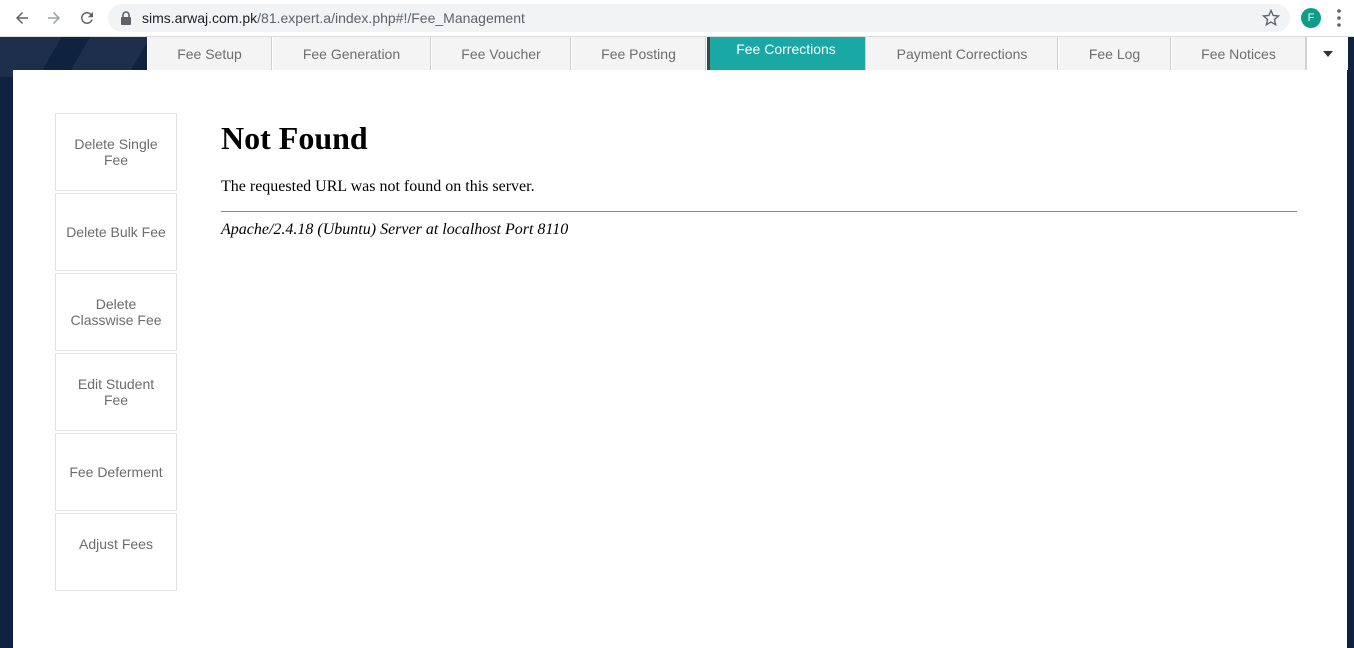 Image resolution: width=1354 pixels, height=648 pixels. What do you see at coordinates (351, 53) in the screenshot?
I see `tab-fee-generation: Fee Generation` at bounding box center [351, 53].